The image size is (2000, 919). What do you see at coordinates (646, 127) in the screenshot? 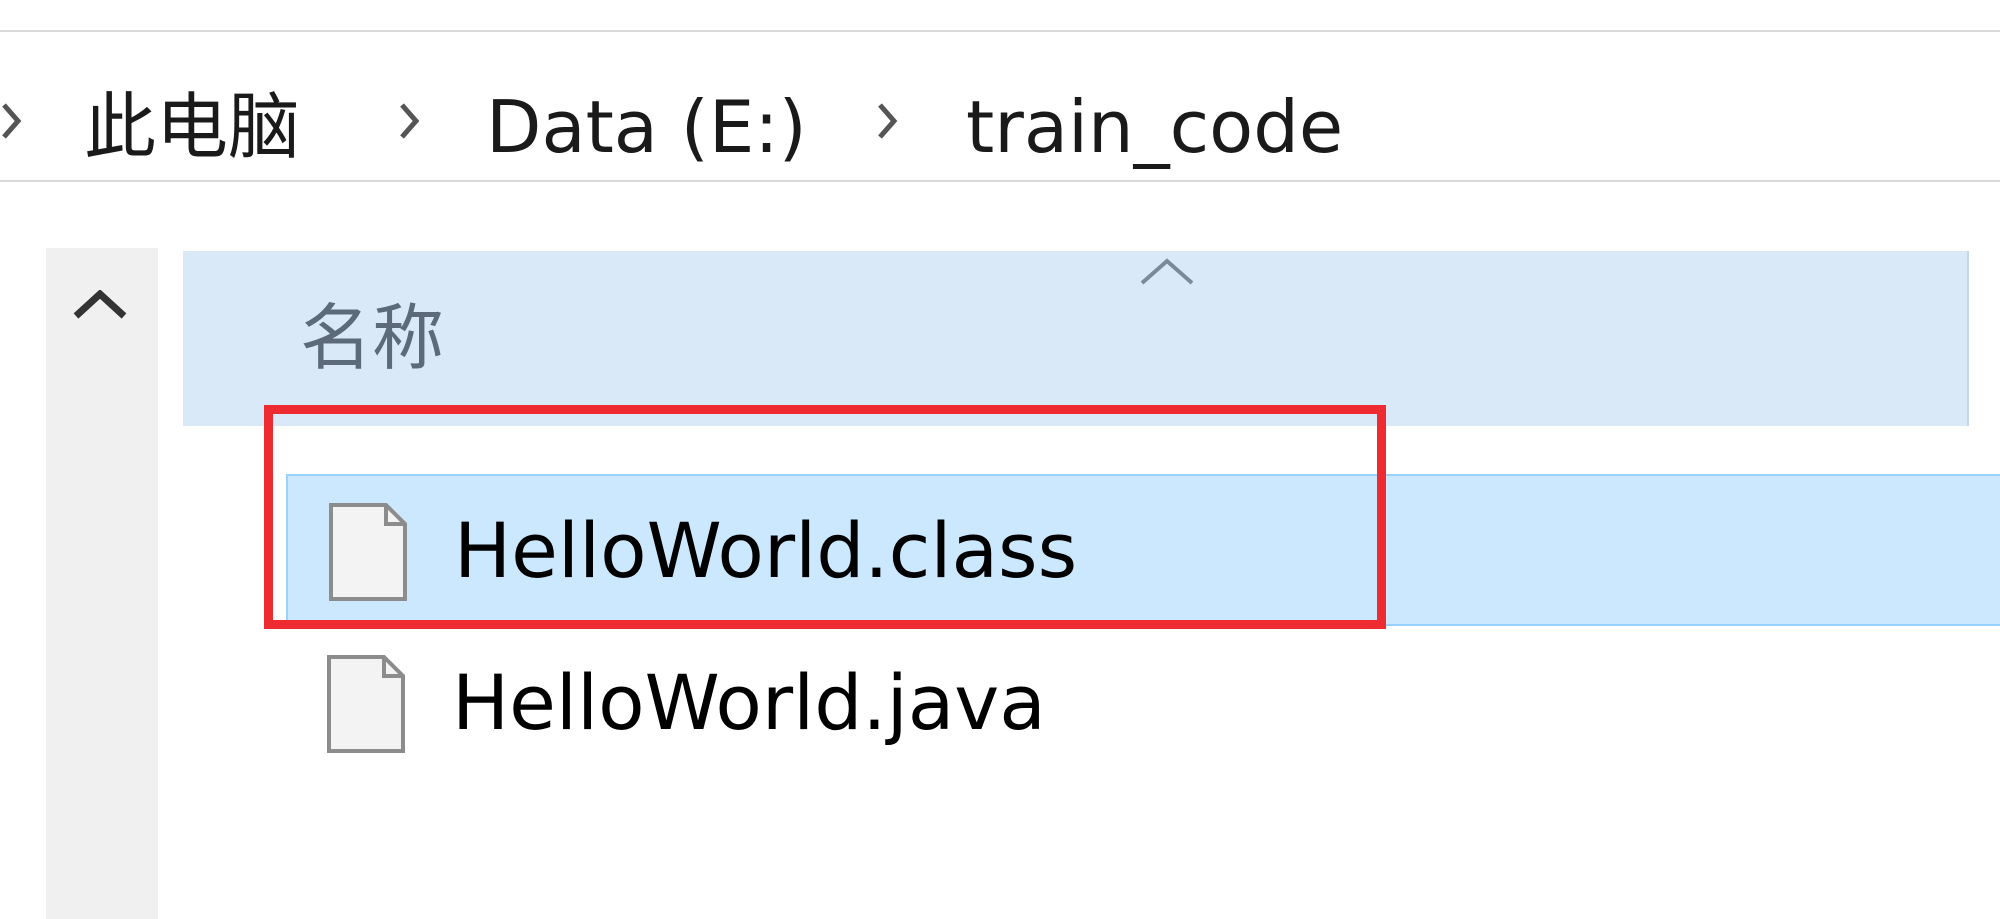
I see `breadcrumb-item-data-drive: Data (E:)` at bounding box center [646, 127].